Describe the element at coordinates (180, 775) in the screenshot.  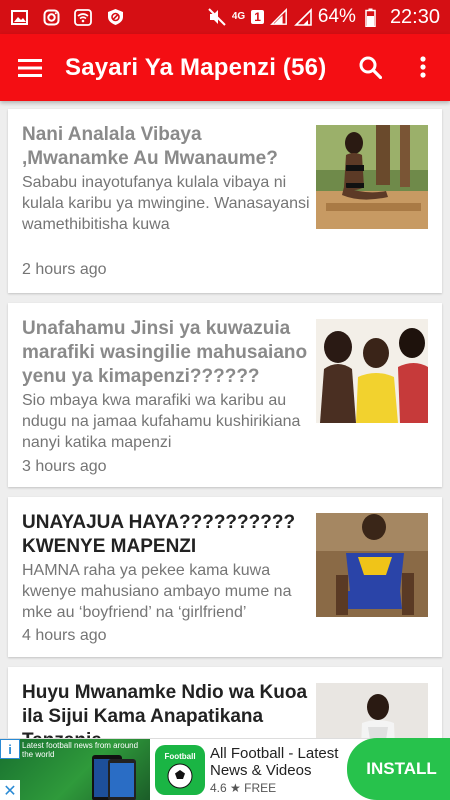
I see `football-icon` at that location.